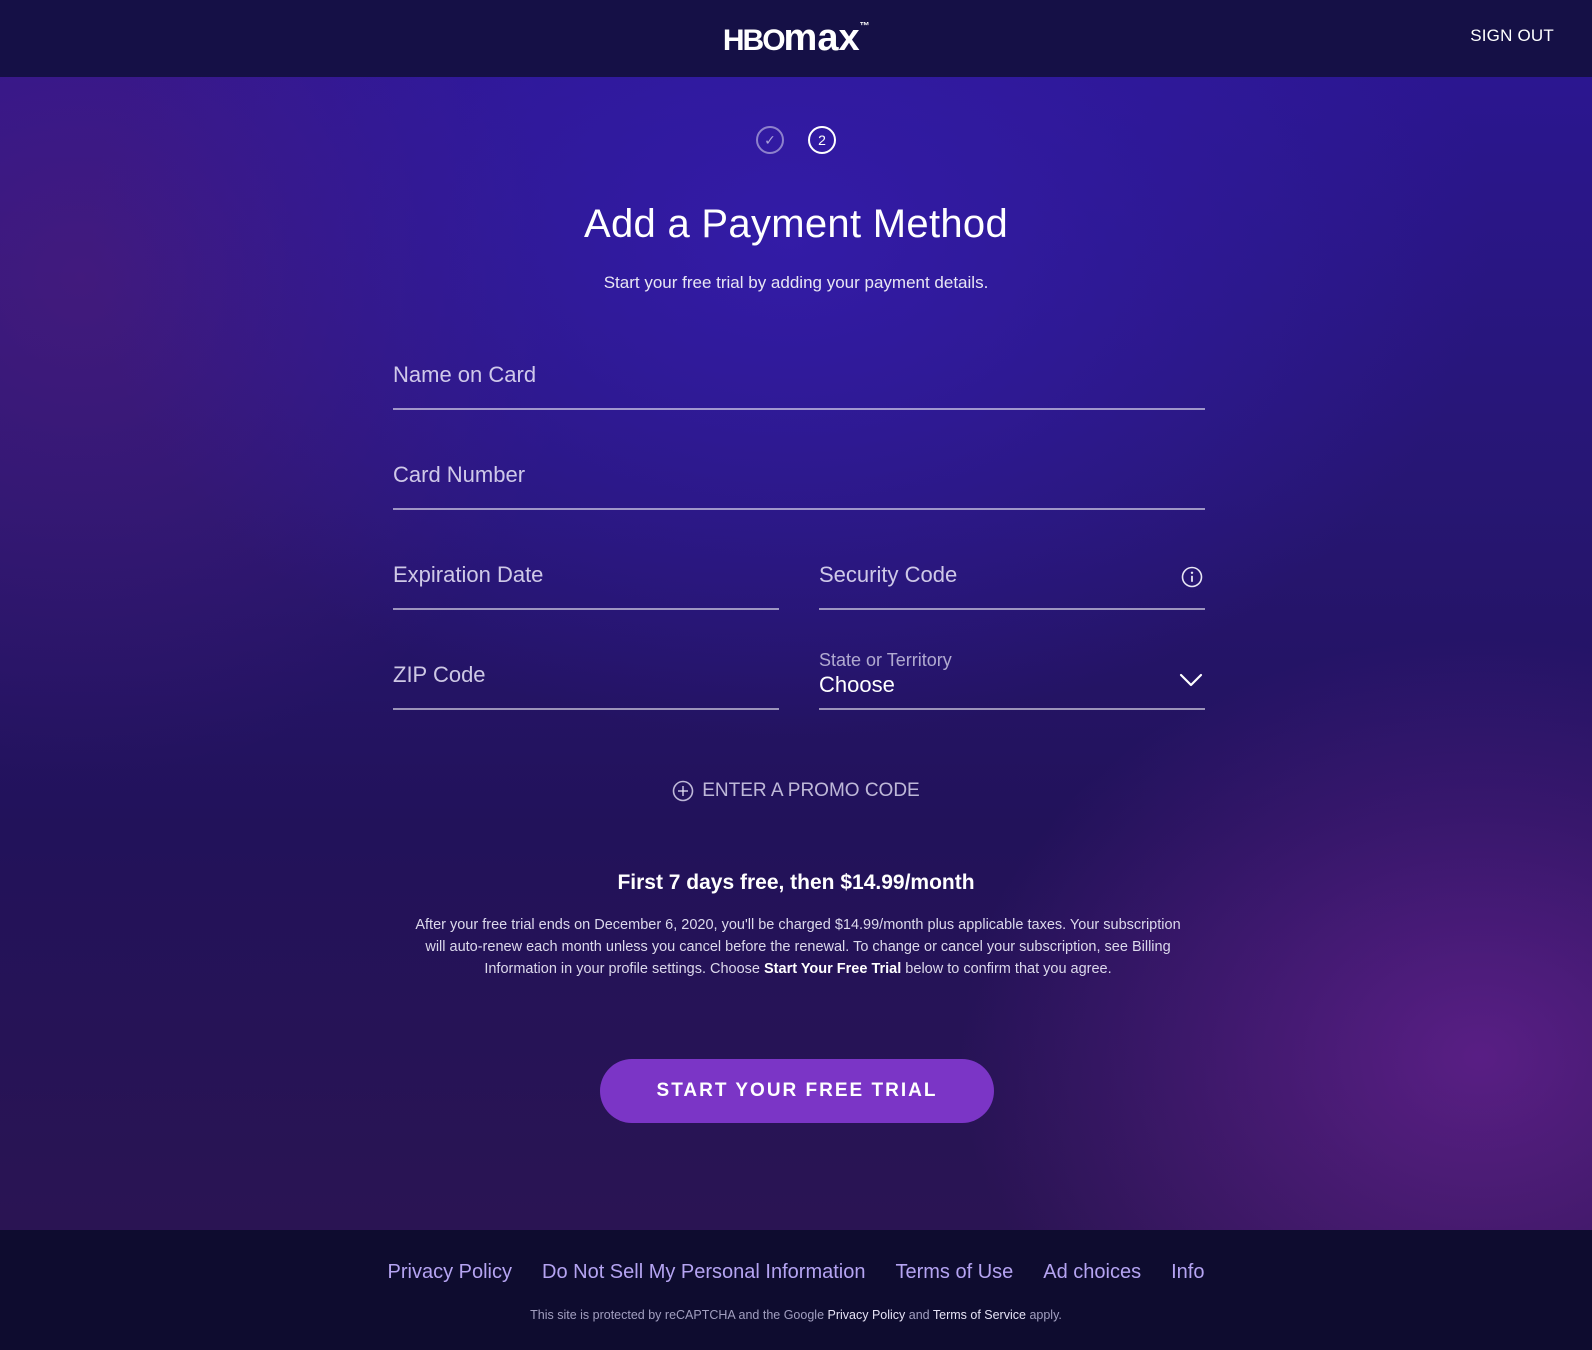 The image size is (1592, 1350). I want to click on recaptcha-and: and, so click(919, 1315).